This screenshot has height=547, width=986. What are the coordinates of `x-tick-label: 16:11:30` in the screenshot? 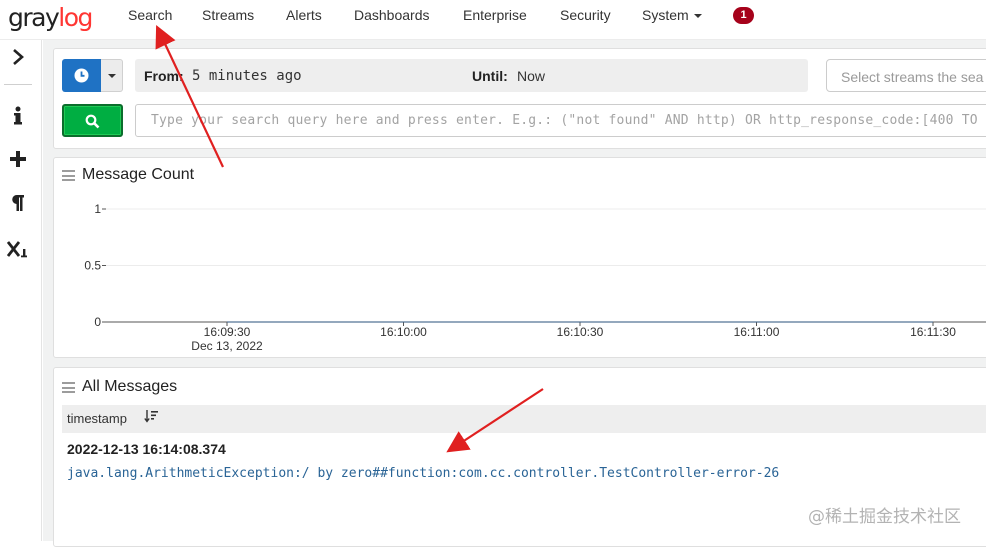 It's located at (933, 332).